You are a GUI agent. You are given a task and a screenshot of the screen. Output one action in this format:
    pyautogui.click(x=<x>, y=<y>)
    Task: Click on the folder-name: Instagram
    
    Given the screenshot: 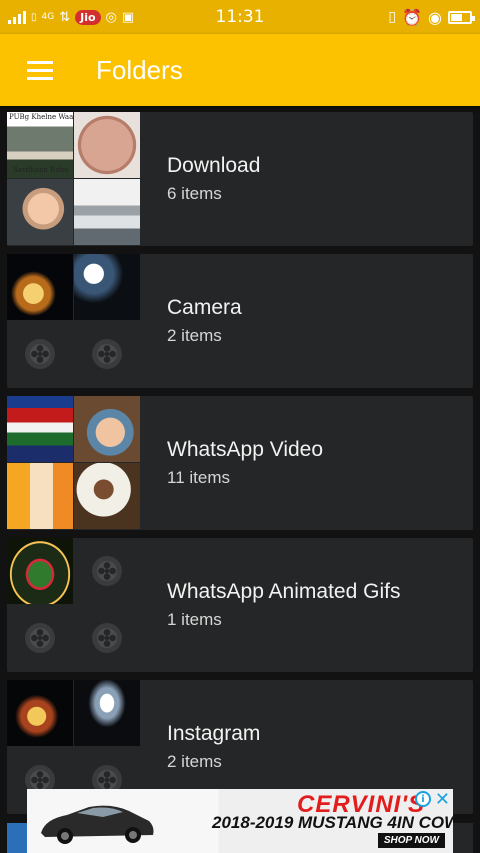 What is the action you would take?
    pyautogui.click(x=214, y=733)
    